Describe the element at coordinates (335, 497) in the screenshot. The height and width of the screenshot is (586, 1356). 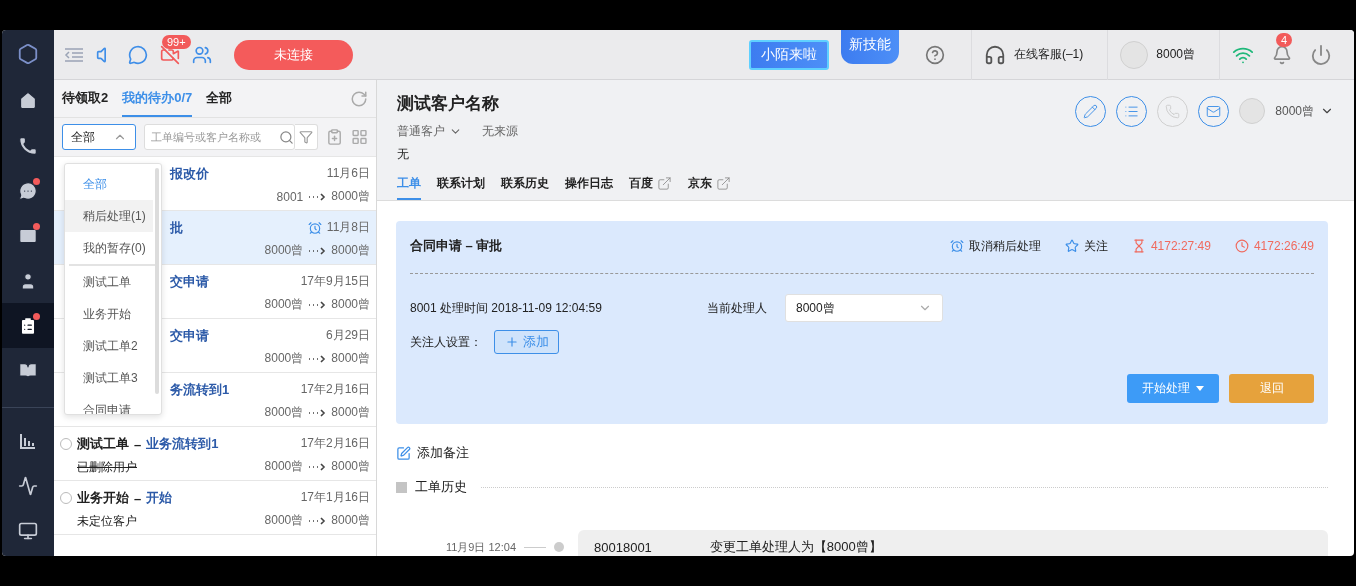
I see `ticket-date: 17年1月16日` at that location.